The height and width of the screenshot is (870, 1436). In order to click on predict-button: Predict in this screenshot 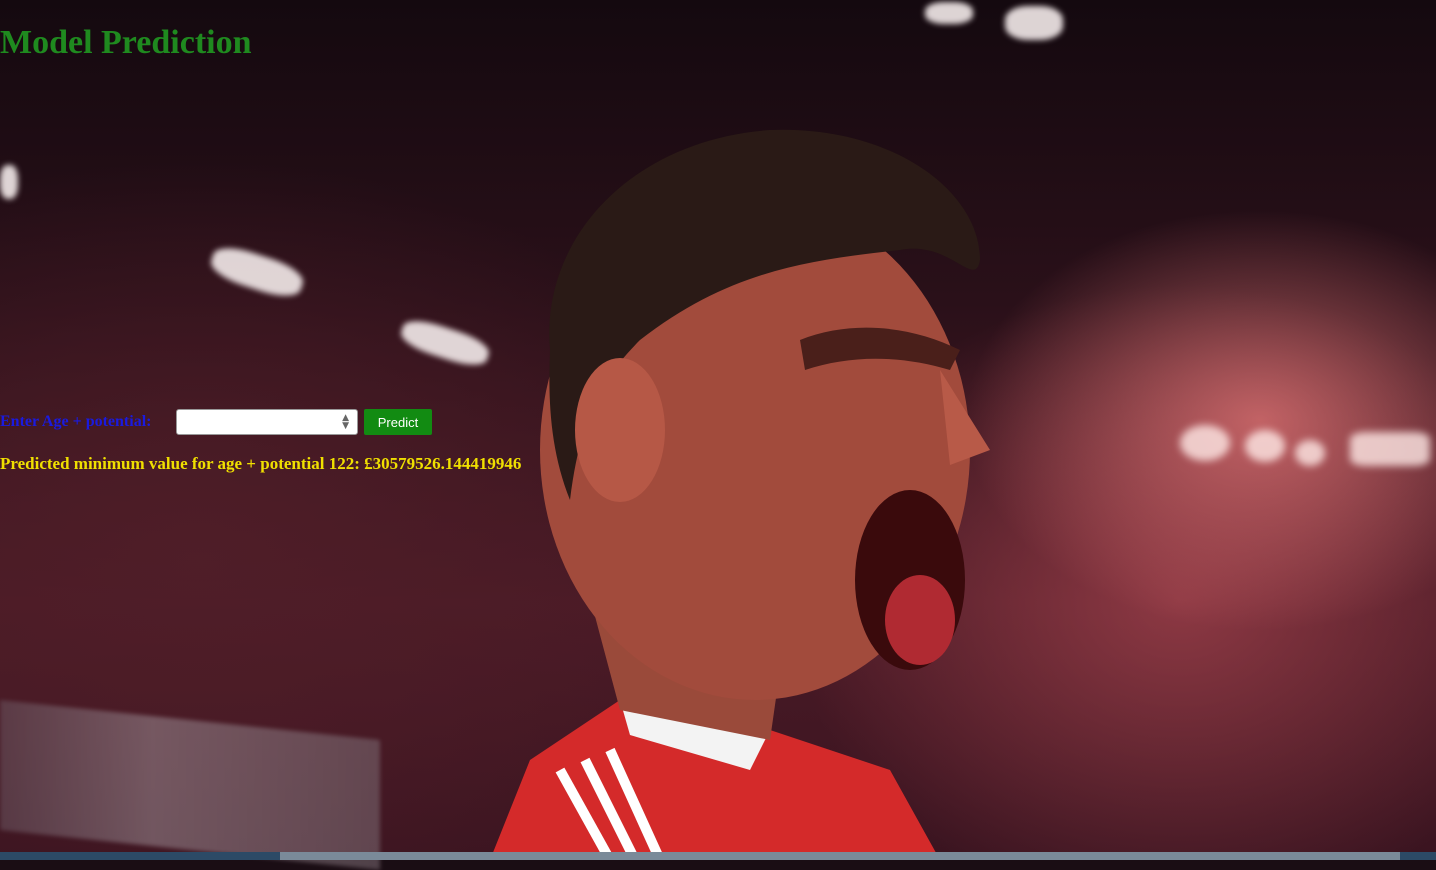, I will do `click(398, 422)`.